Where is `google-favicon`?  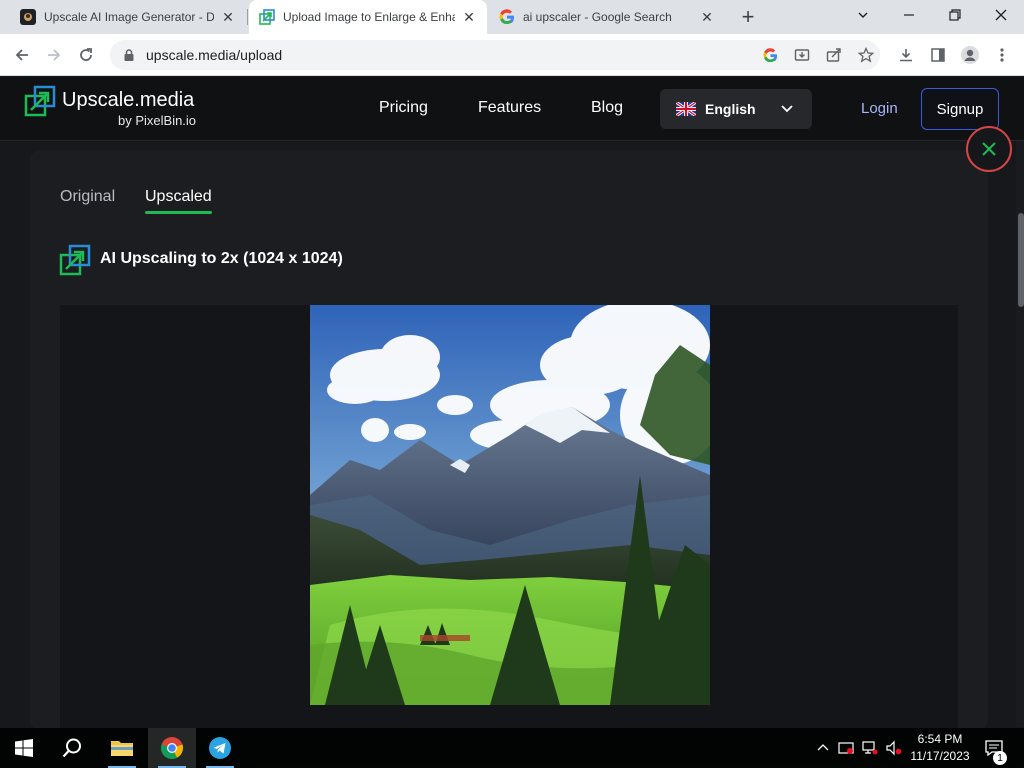 google-favicon is located at coordinates (506, 17).